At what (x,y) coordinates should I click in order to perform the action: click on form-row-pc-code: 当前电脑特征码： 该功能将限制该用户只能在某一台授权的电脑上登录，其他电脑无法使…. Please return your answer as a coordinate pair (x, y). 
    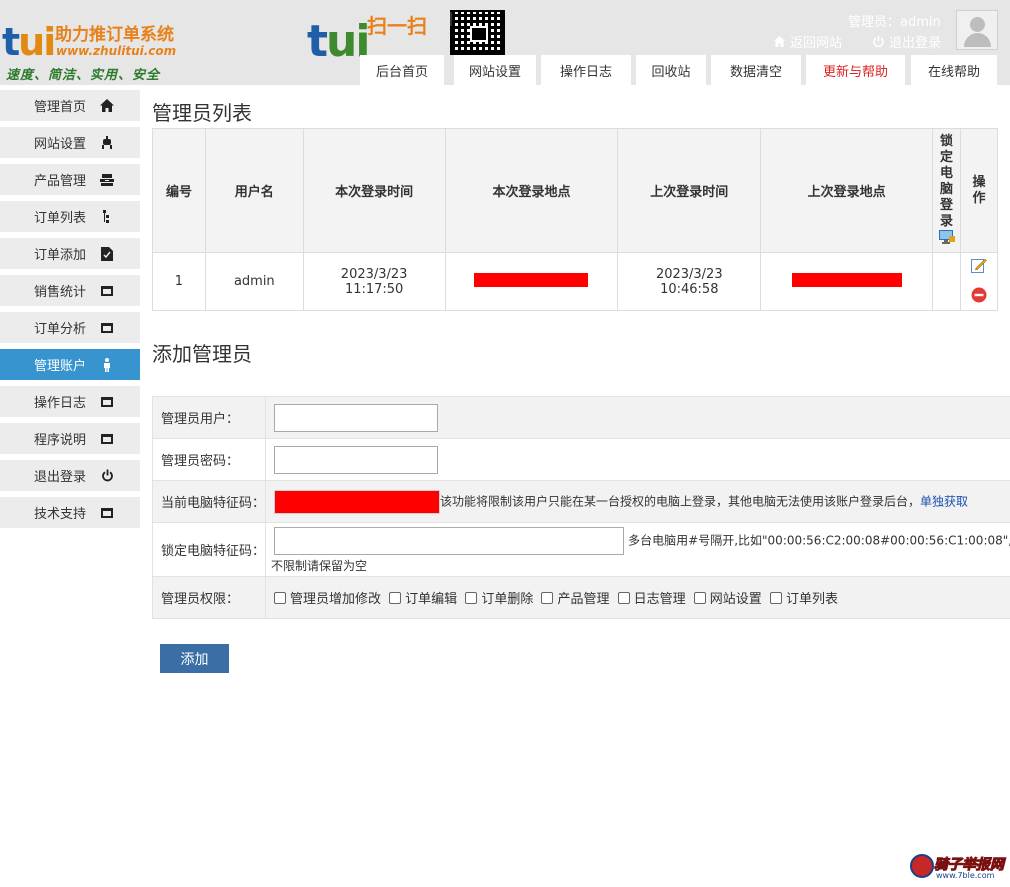
    Looking at the image, I should click on (580, 501).